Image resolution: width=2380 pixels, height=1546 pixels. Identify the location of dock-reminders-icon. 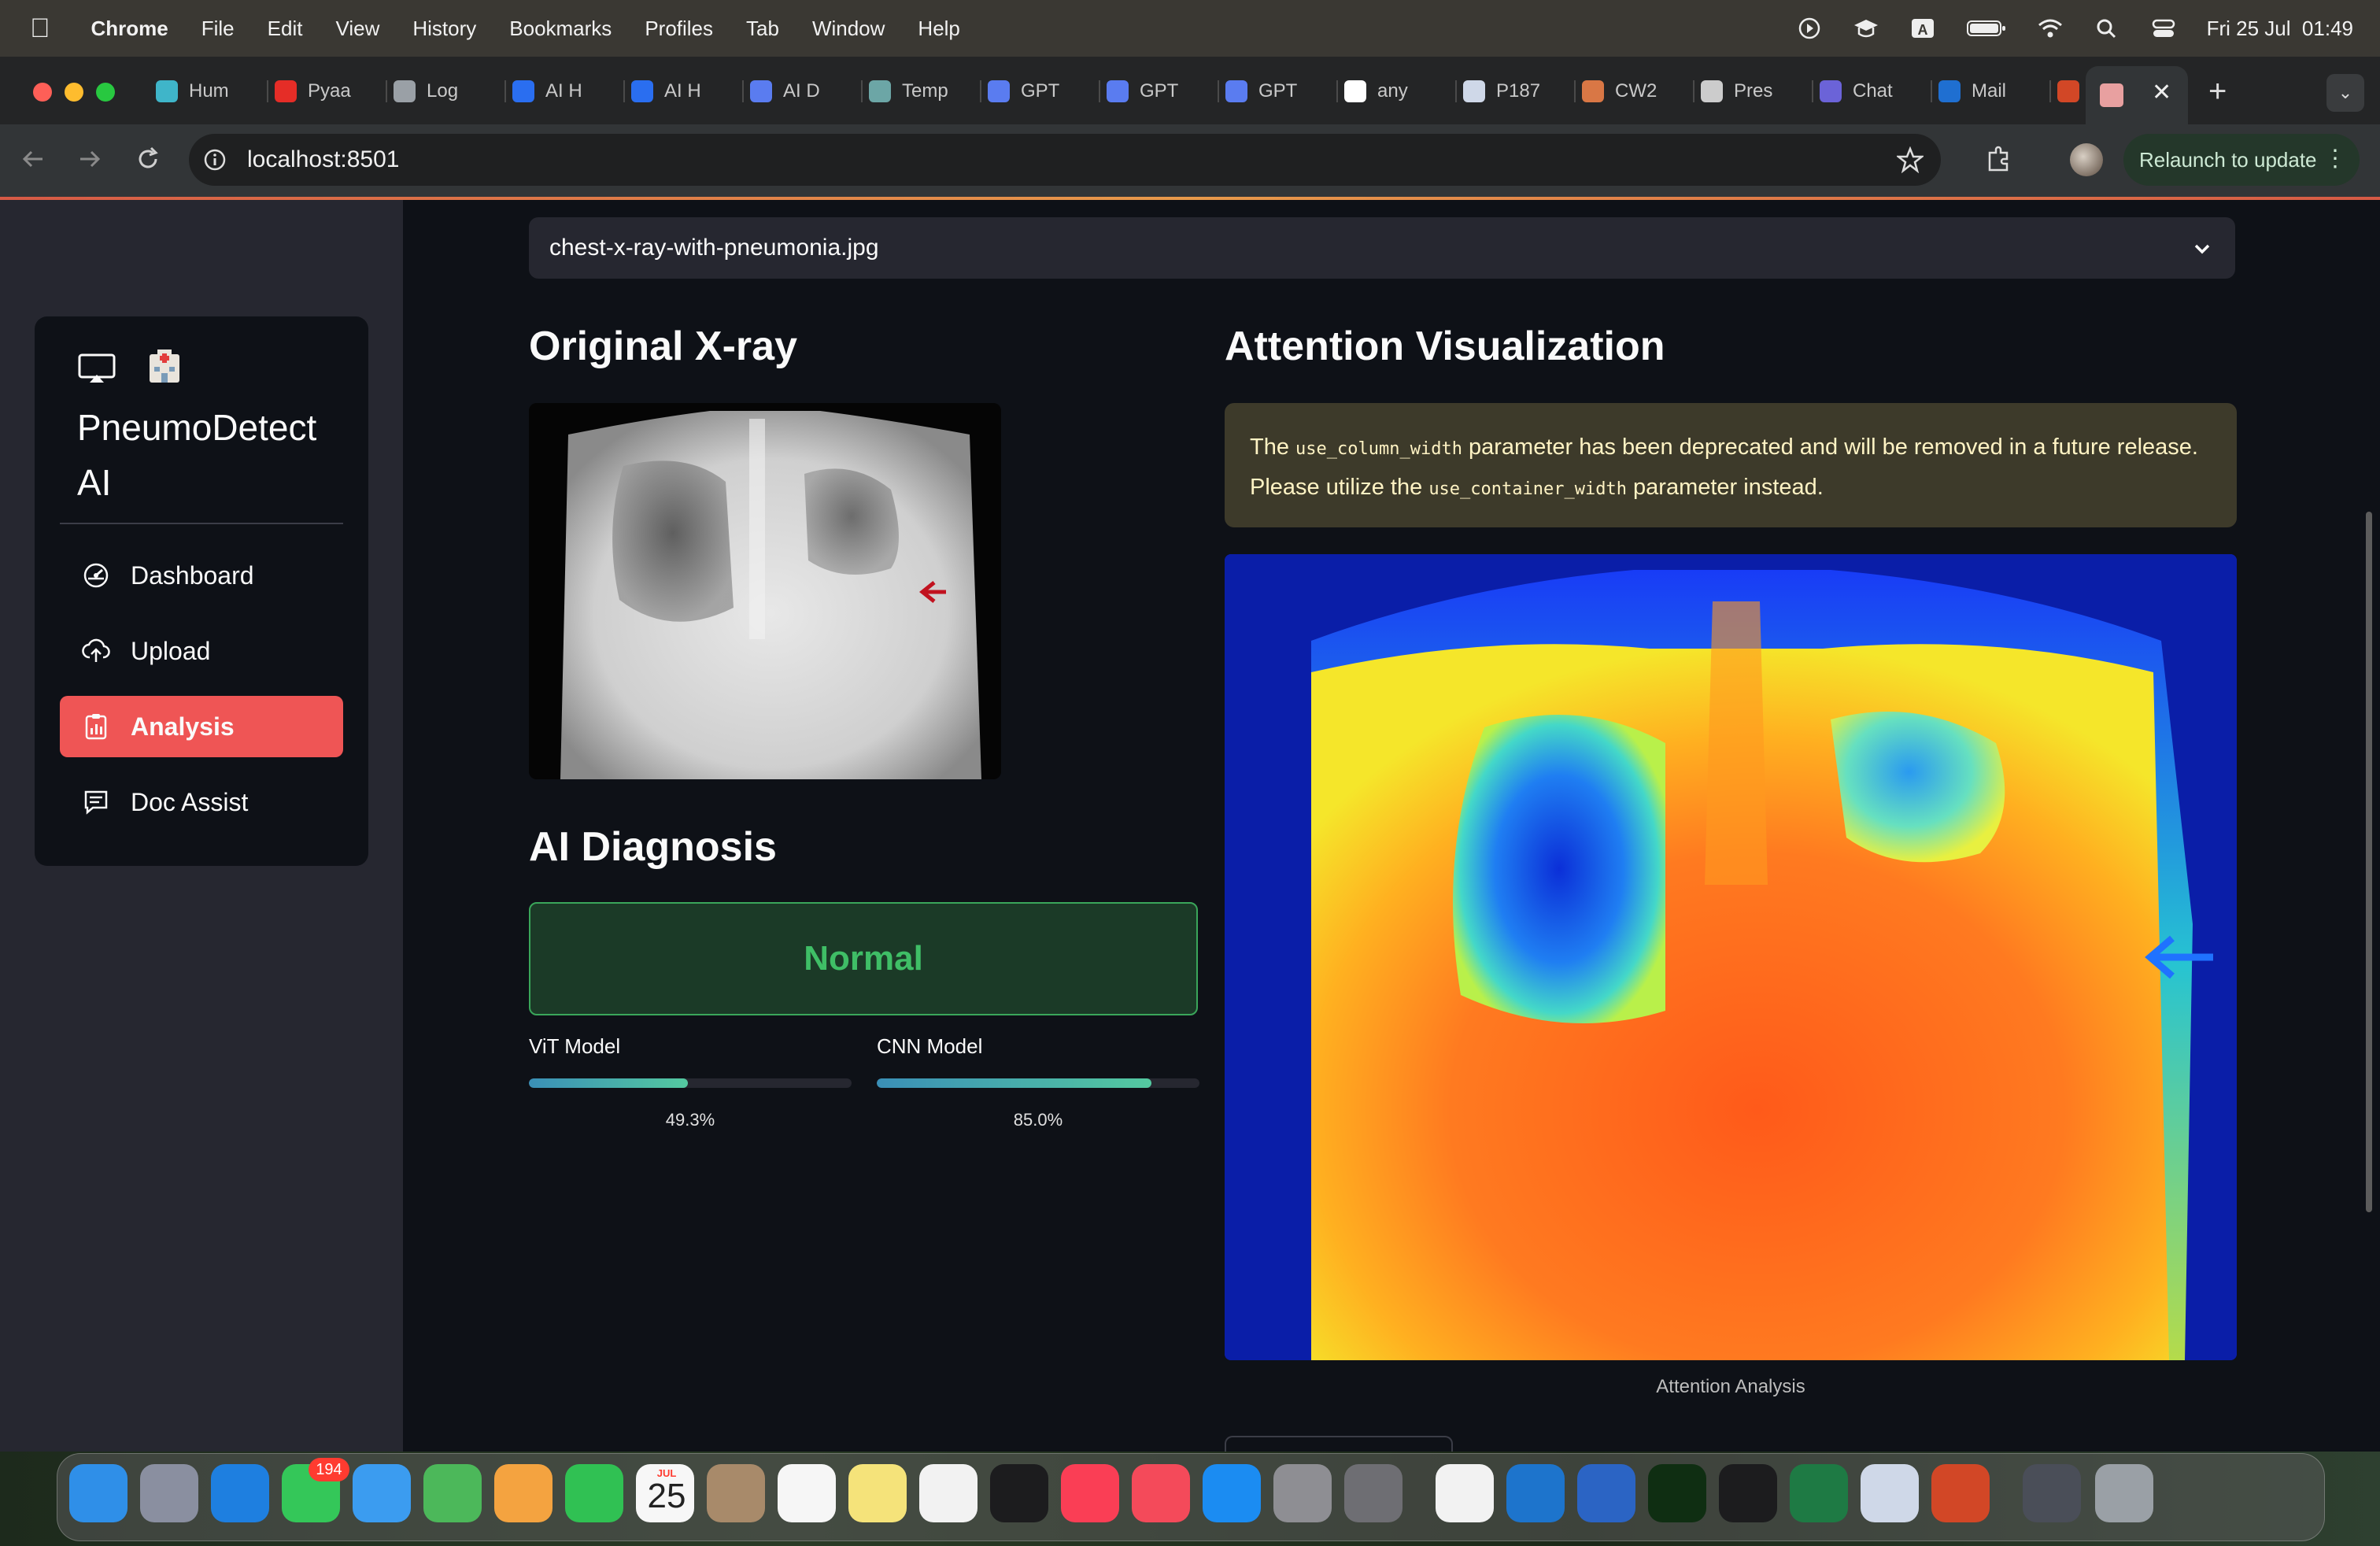
(807, 1493).